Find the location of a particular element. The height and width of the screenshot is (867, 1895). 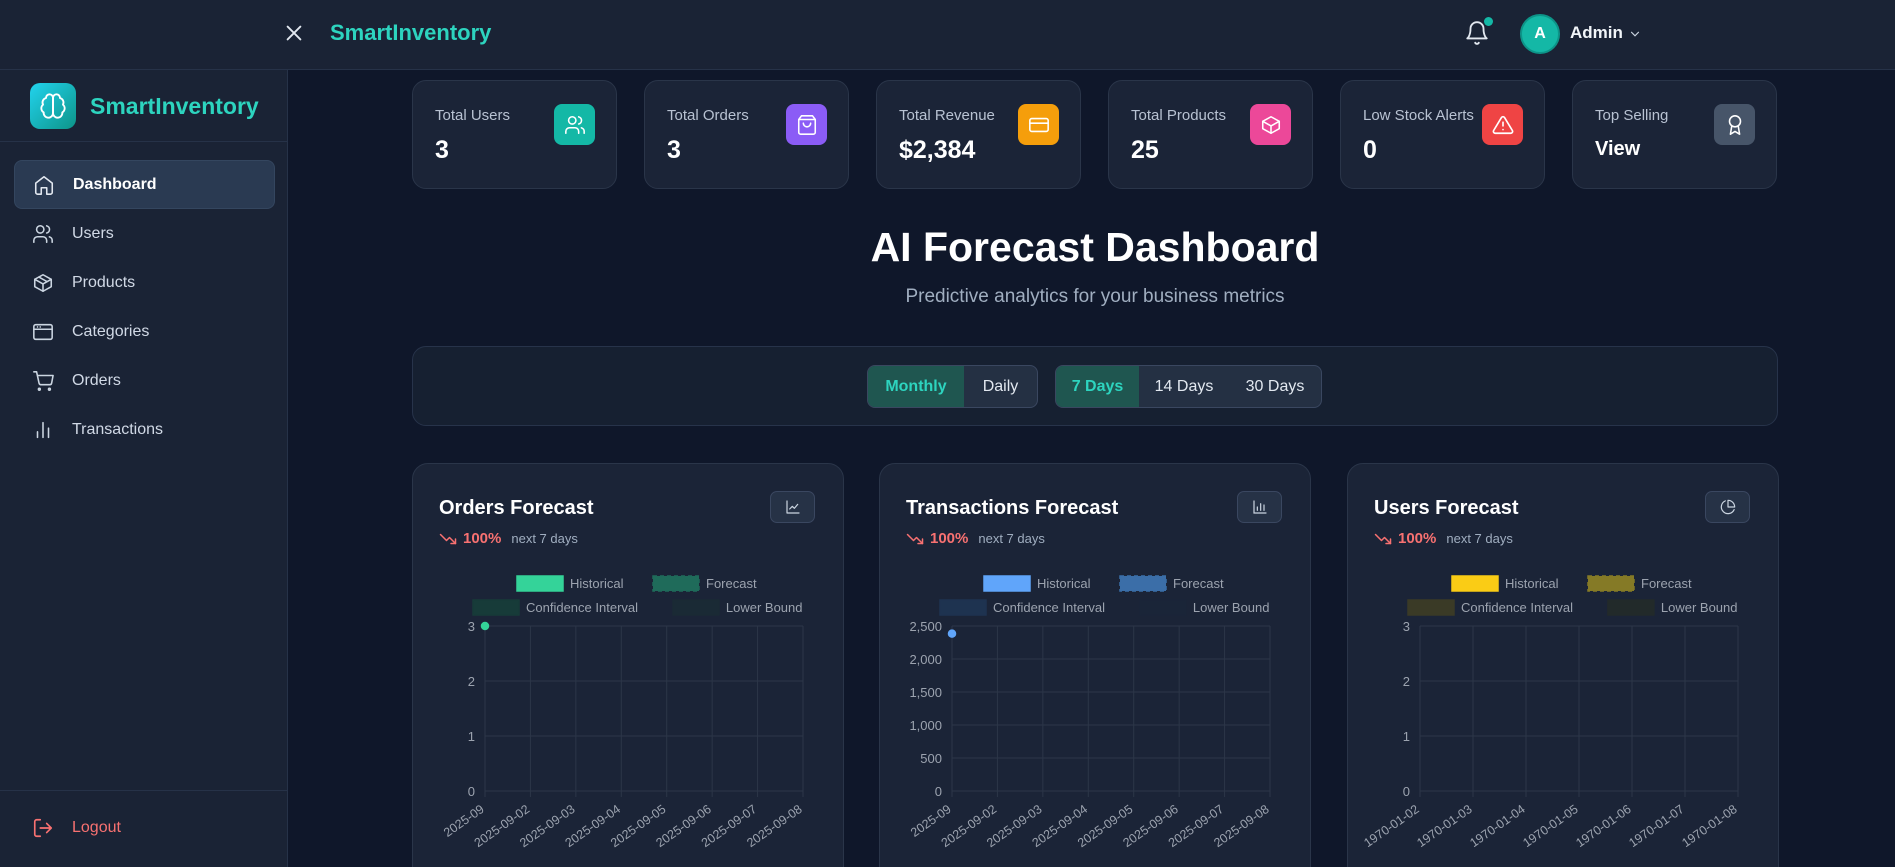

sidebar-item-users: Users is located at coordinates (144, 233).